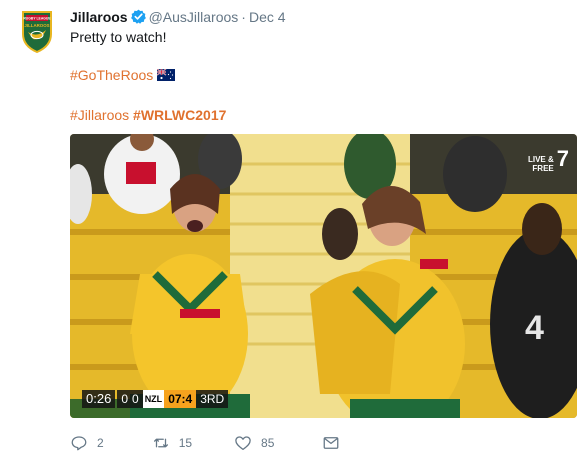 This screenshot has width=583, height=463. Describe the element at coordinates (118, 37) in the screenshot. I see `tweet-text: Pretty to watch!` at that location.